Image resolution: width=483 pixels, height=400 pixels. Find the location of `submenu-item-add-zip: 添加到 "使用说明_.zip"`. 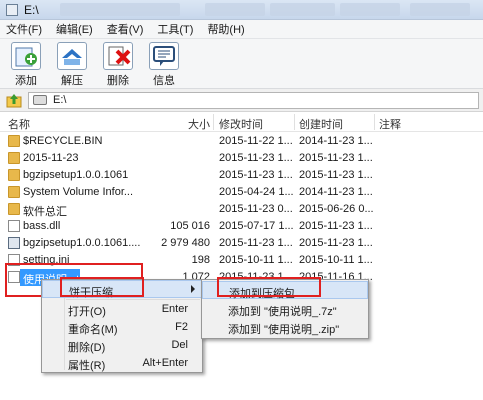

submenu-item-add-zip: 添加到 "使用说明_.zip" is located at coordinates (285, 327).